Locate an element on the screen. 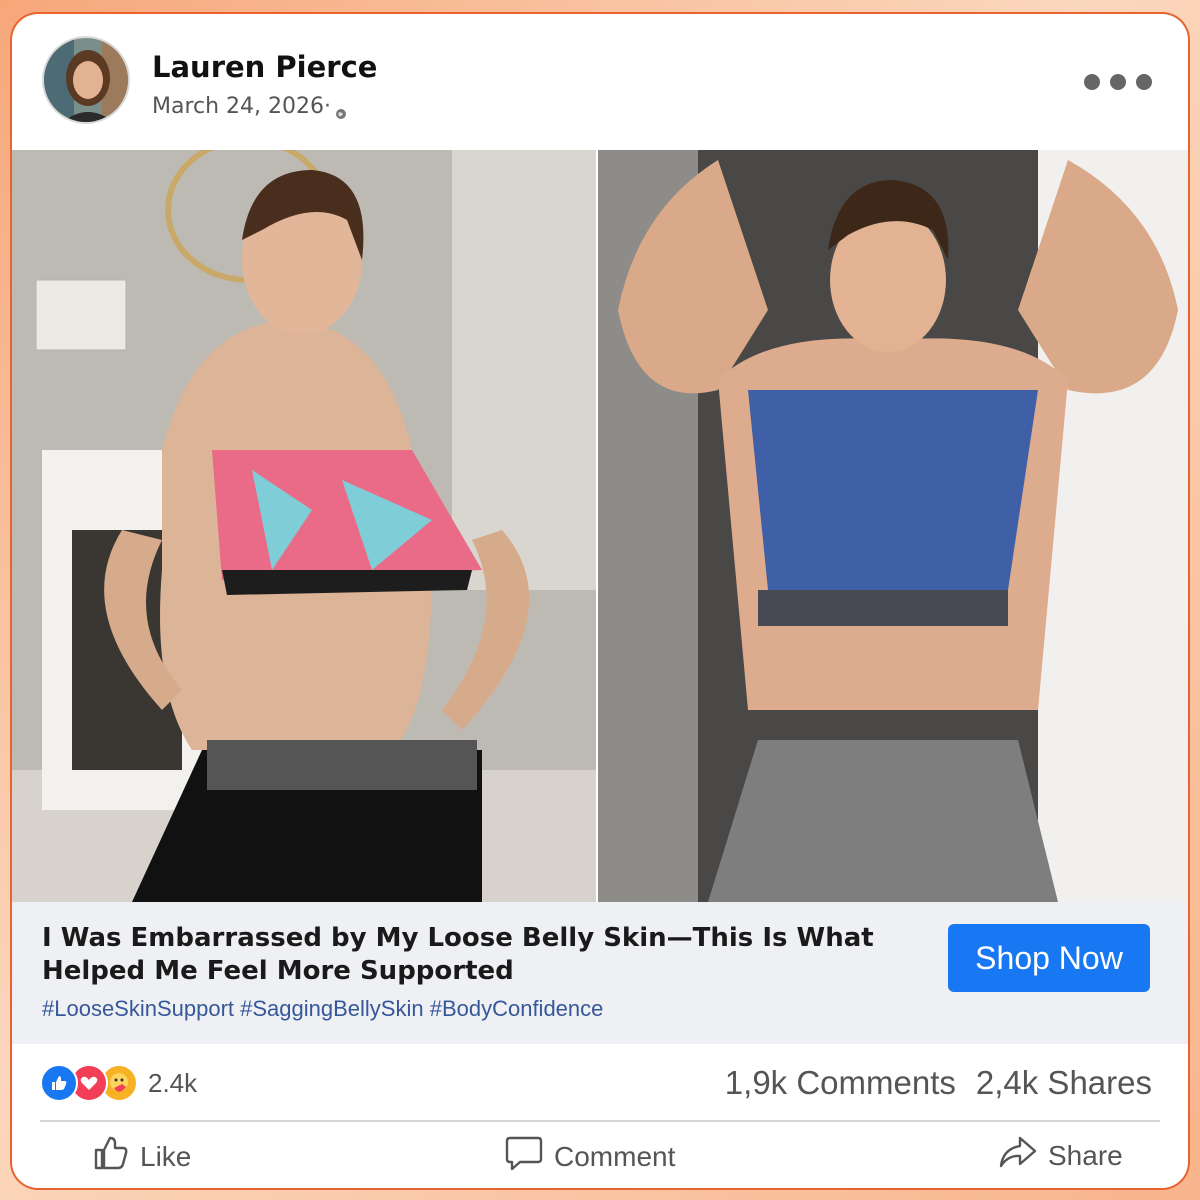 The height and width of the screenshot is (1200, 1200). reaction-summary: 2.4k is located at coordinates (118, 1083).